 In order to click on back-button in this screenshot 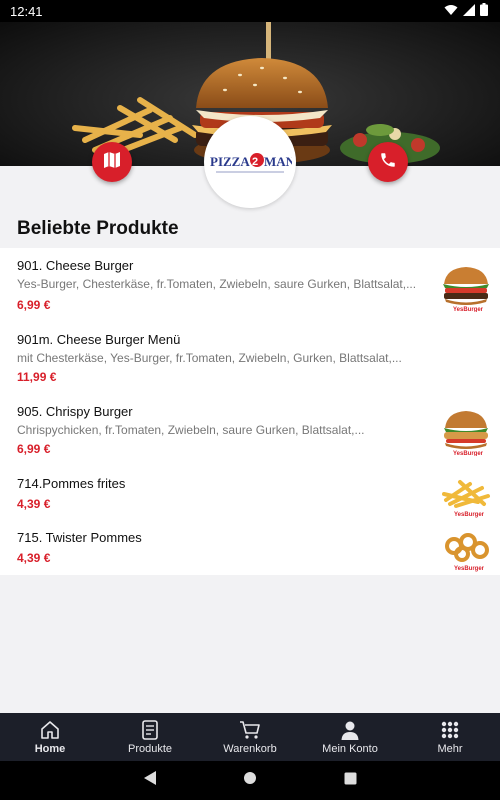, I will do `click(150, 781)`.